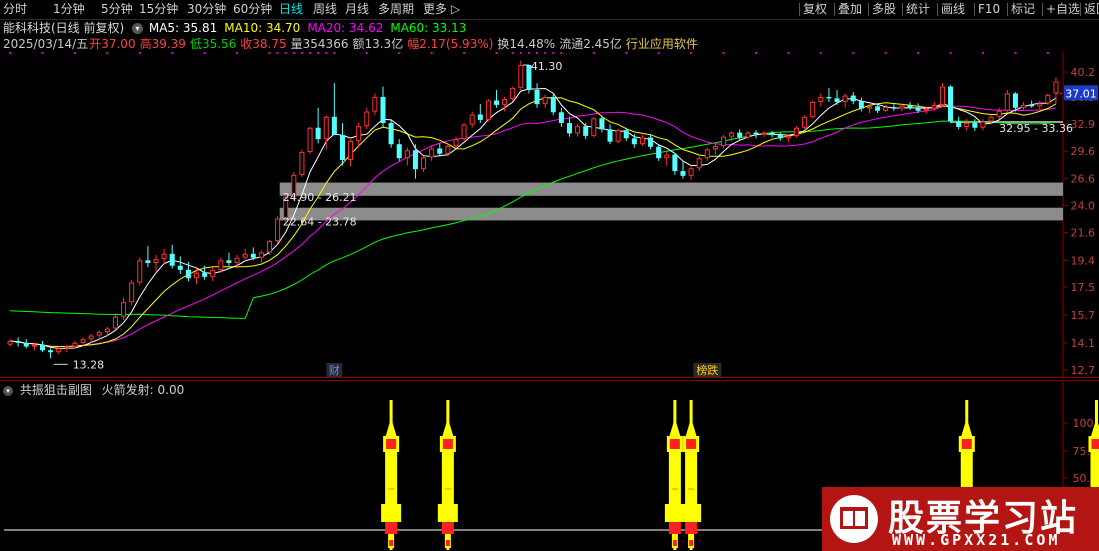 This screenshot has height=551, width=1099. I want to click on period-tab-0: 分时, so click(15, 9).